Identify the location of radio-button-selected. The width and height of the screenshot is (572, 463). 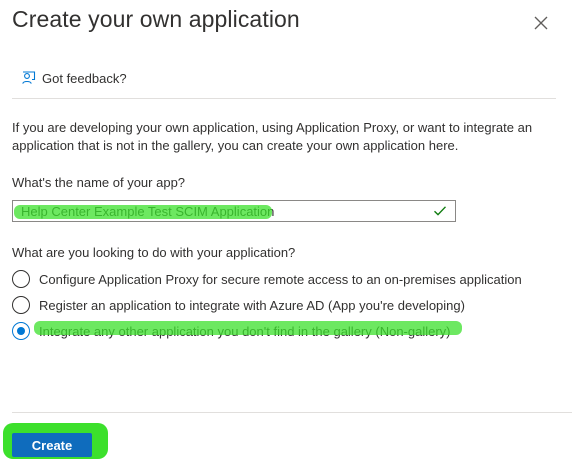
(21, 331).